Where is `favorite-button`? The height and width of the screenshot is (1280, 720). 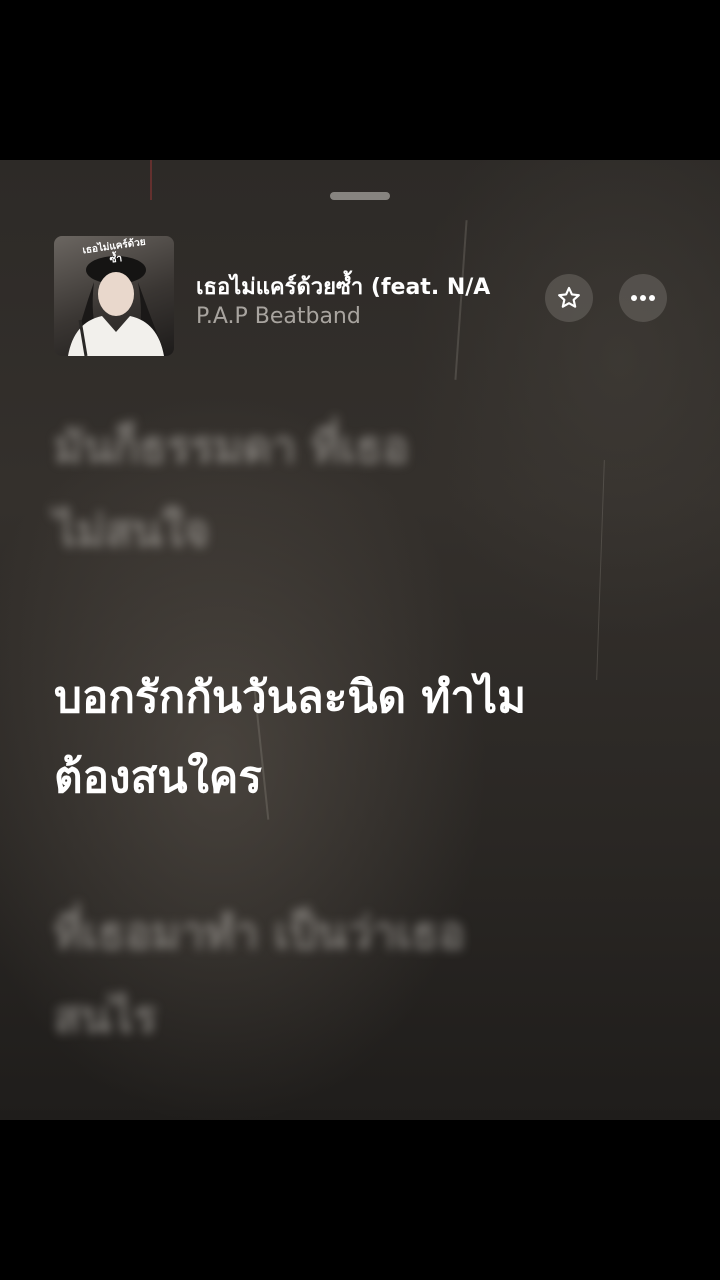 favorite-button is located at coordinates (569, 298).